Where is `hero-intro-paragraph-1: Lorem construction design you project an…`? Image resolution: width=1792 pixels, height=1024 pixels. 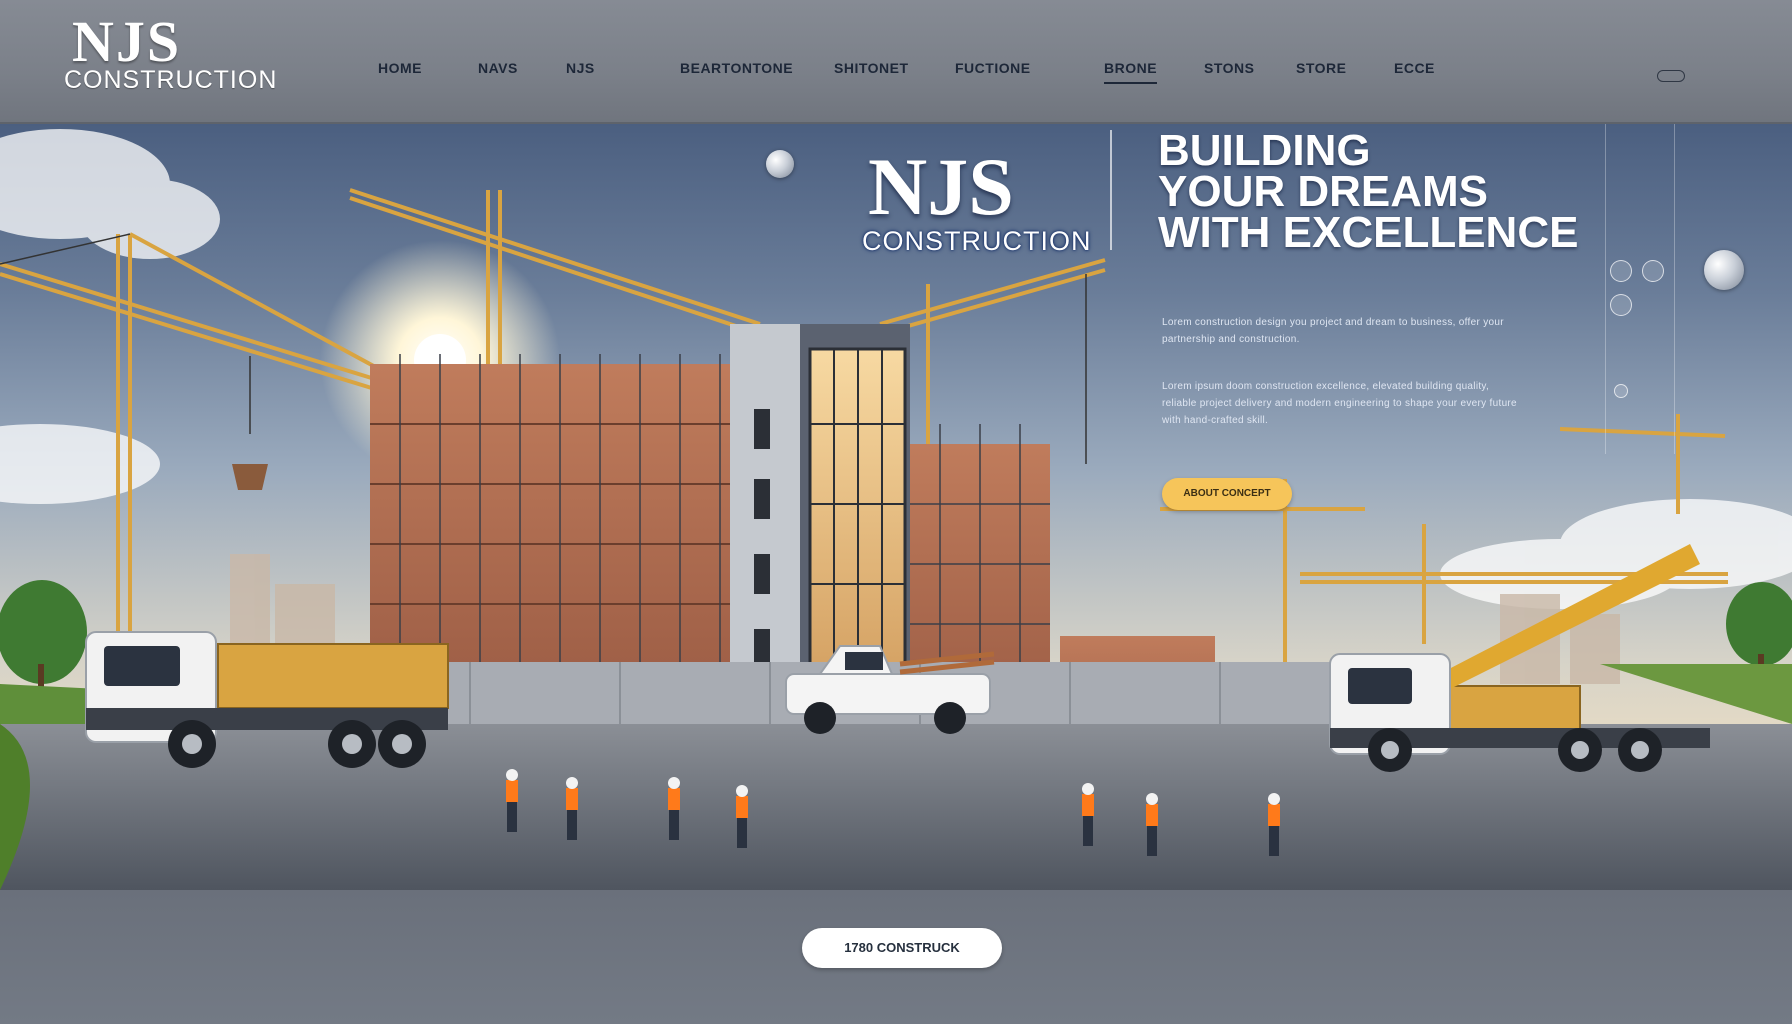 hero-intro-paragraph-1: Lorem construction design you project an… is located at coordinates (1333, 331).